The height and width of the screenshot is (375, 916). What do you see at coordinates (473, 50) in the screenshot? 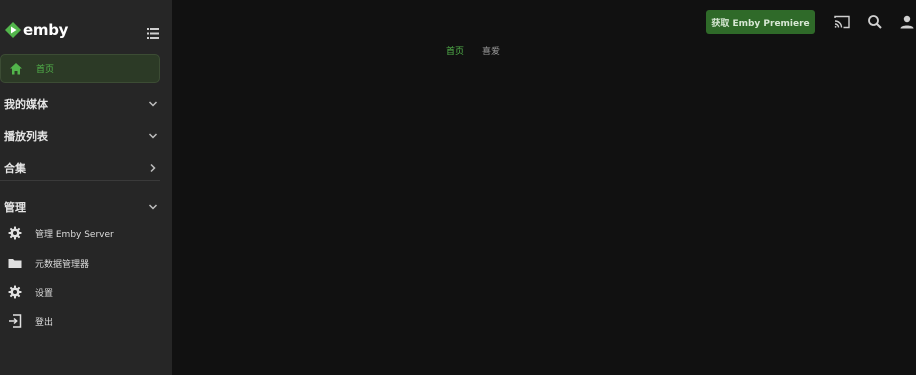
I see `main-tabs: 首页 喜爱` at bounding box center [473, 50].